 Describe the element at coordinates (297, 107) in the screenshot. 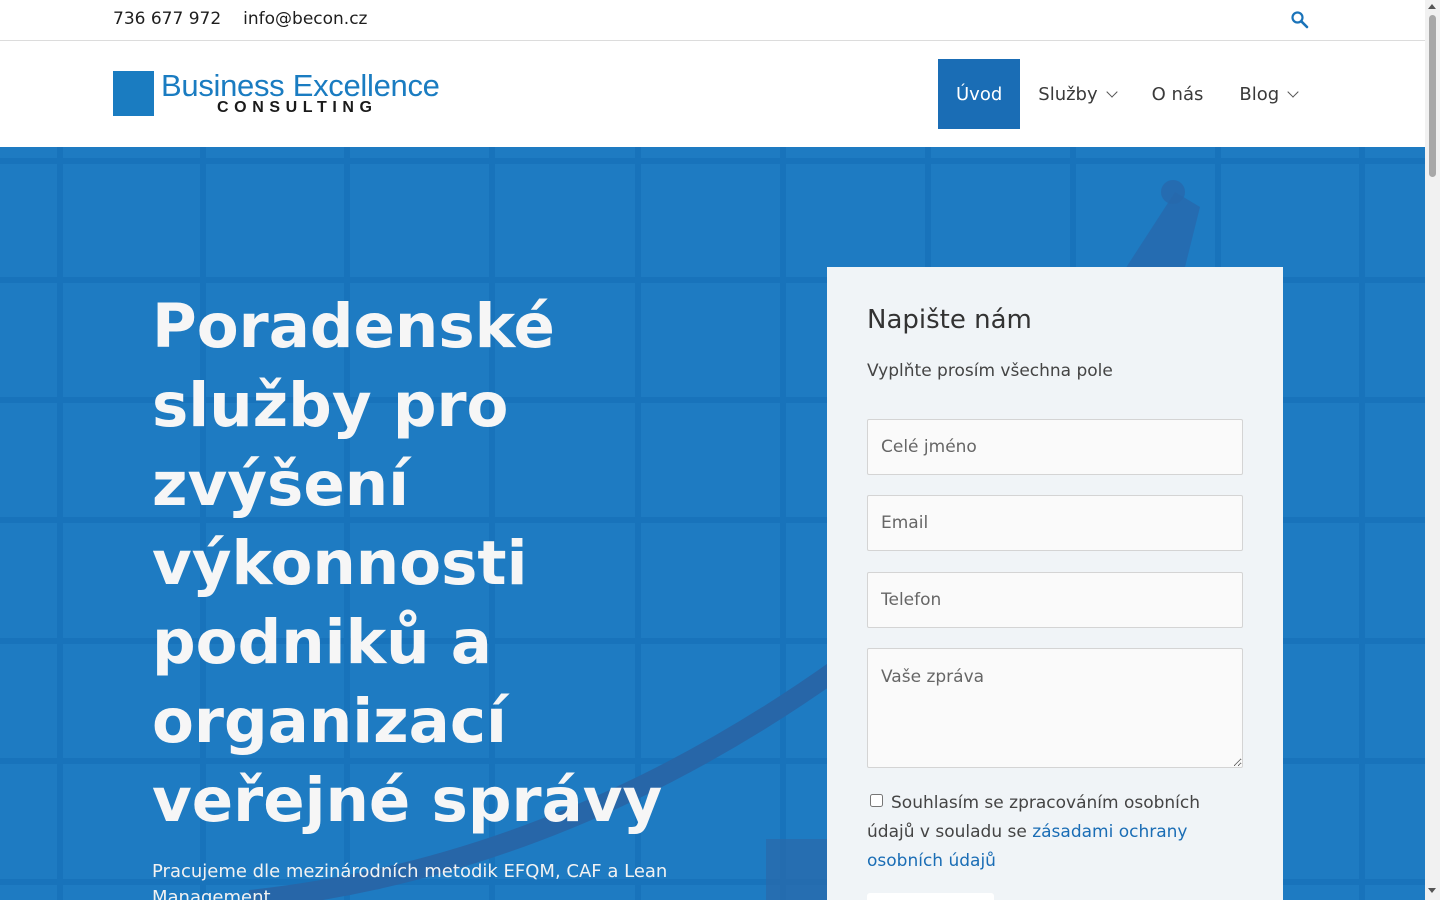

I see `logo-line-2: CONSULTING` at that location.